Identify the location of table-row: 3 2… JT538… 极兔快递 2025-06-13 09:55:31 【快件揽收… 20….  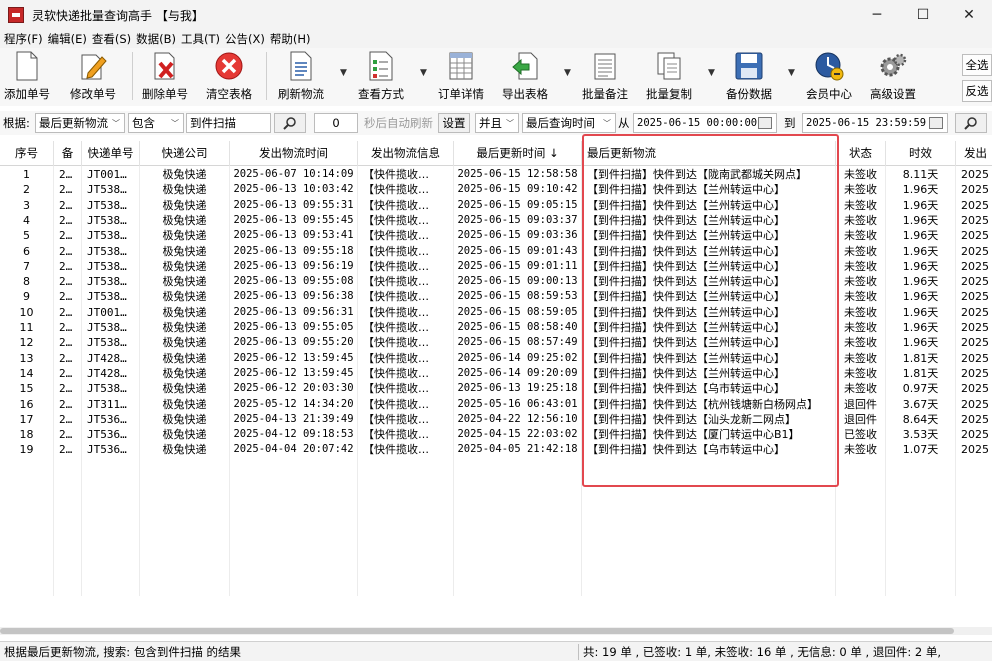
(496, 205).